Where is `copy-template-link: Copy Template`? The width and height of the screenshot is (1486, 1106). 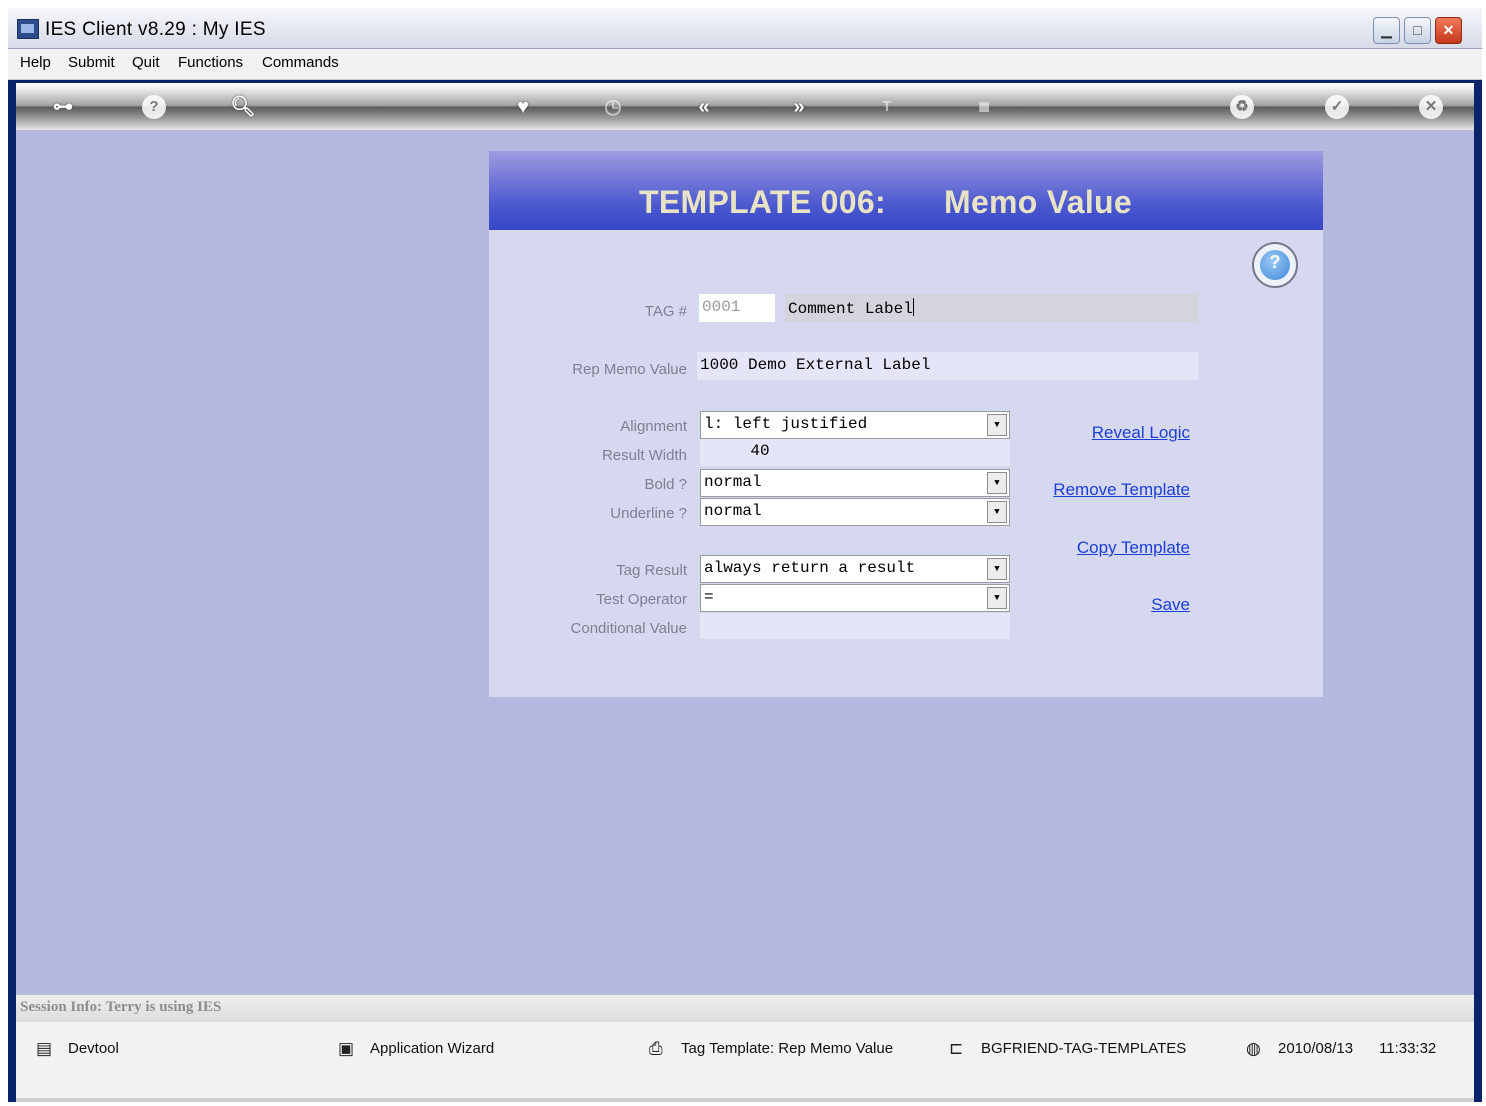
copy-template-link: Copy Template is located at coordinates (1080, 548).